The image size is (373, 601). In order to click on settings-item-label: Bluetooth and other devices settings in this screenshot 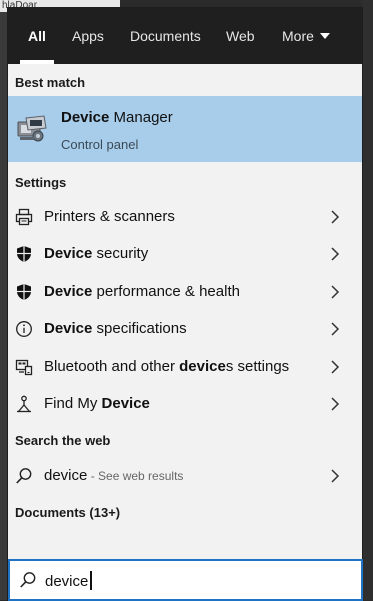, I will do `click(167, 366)`.